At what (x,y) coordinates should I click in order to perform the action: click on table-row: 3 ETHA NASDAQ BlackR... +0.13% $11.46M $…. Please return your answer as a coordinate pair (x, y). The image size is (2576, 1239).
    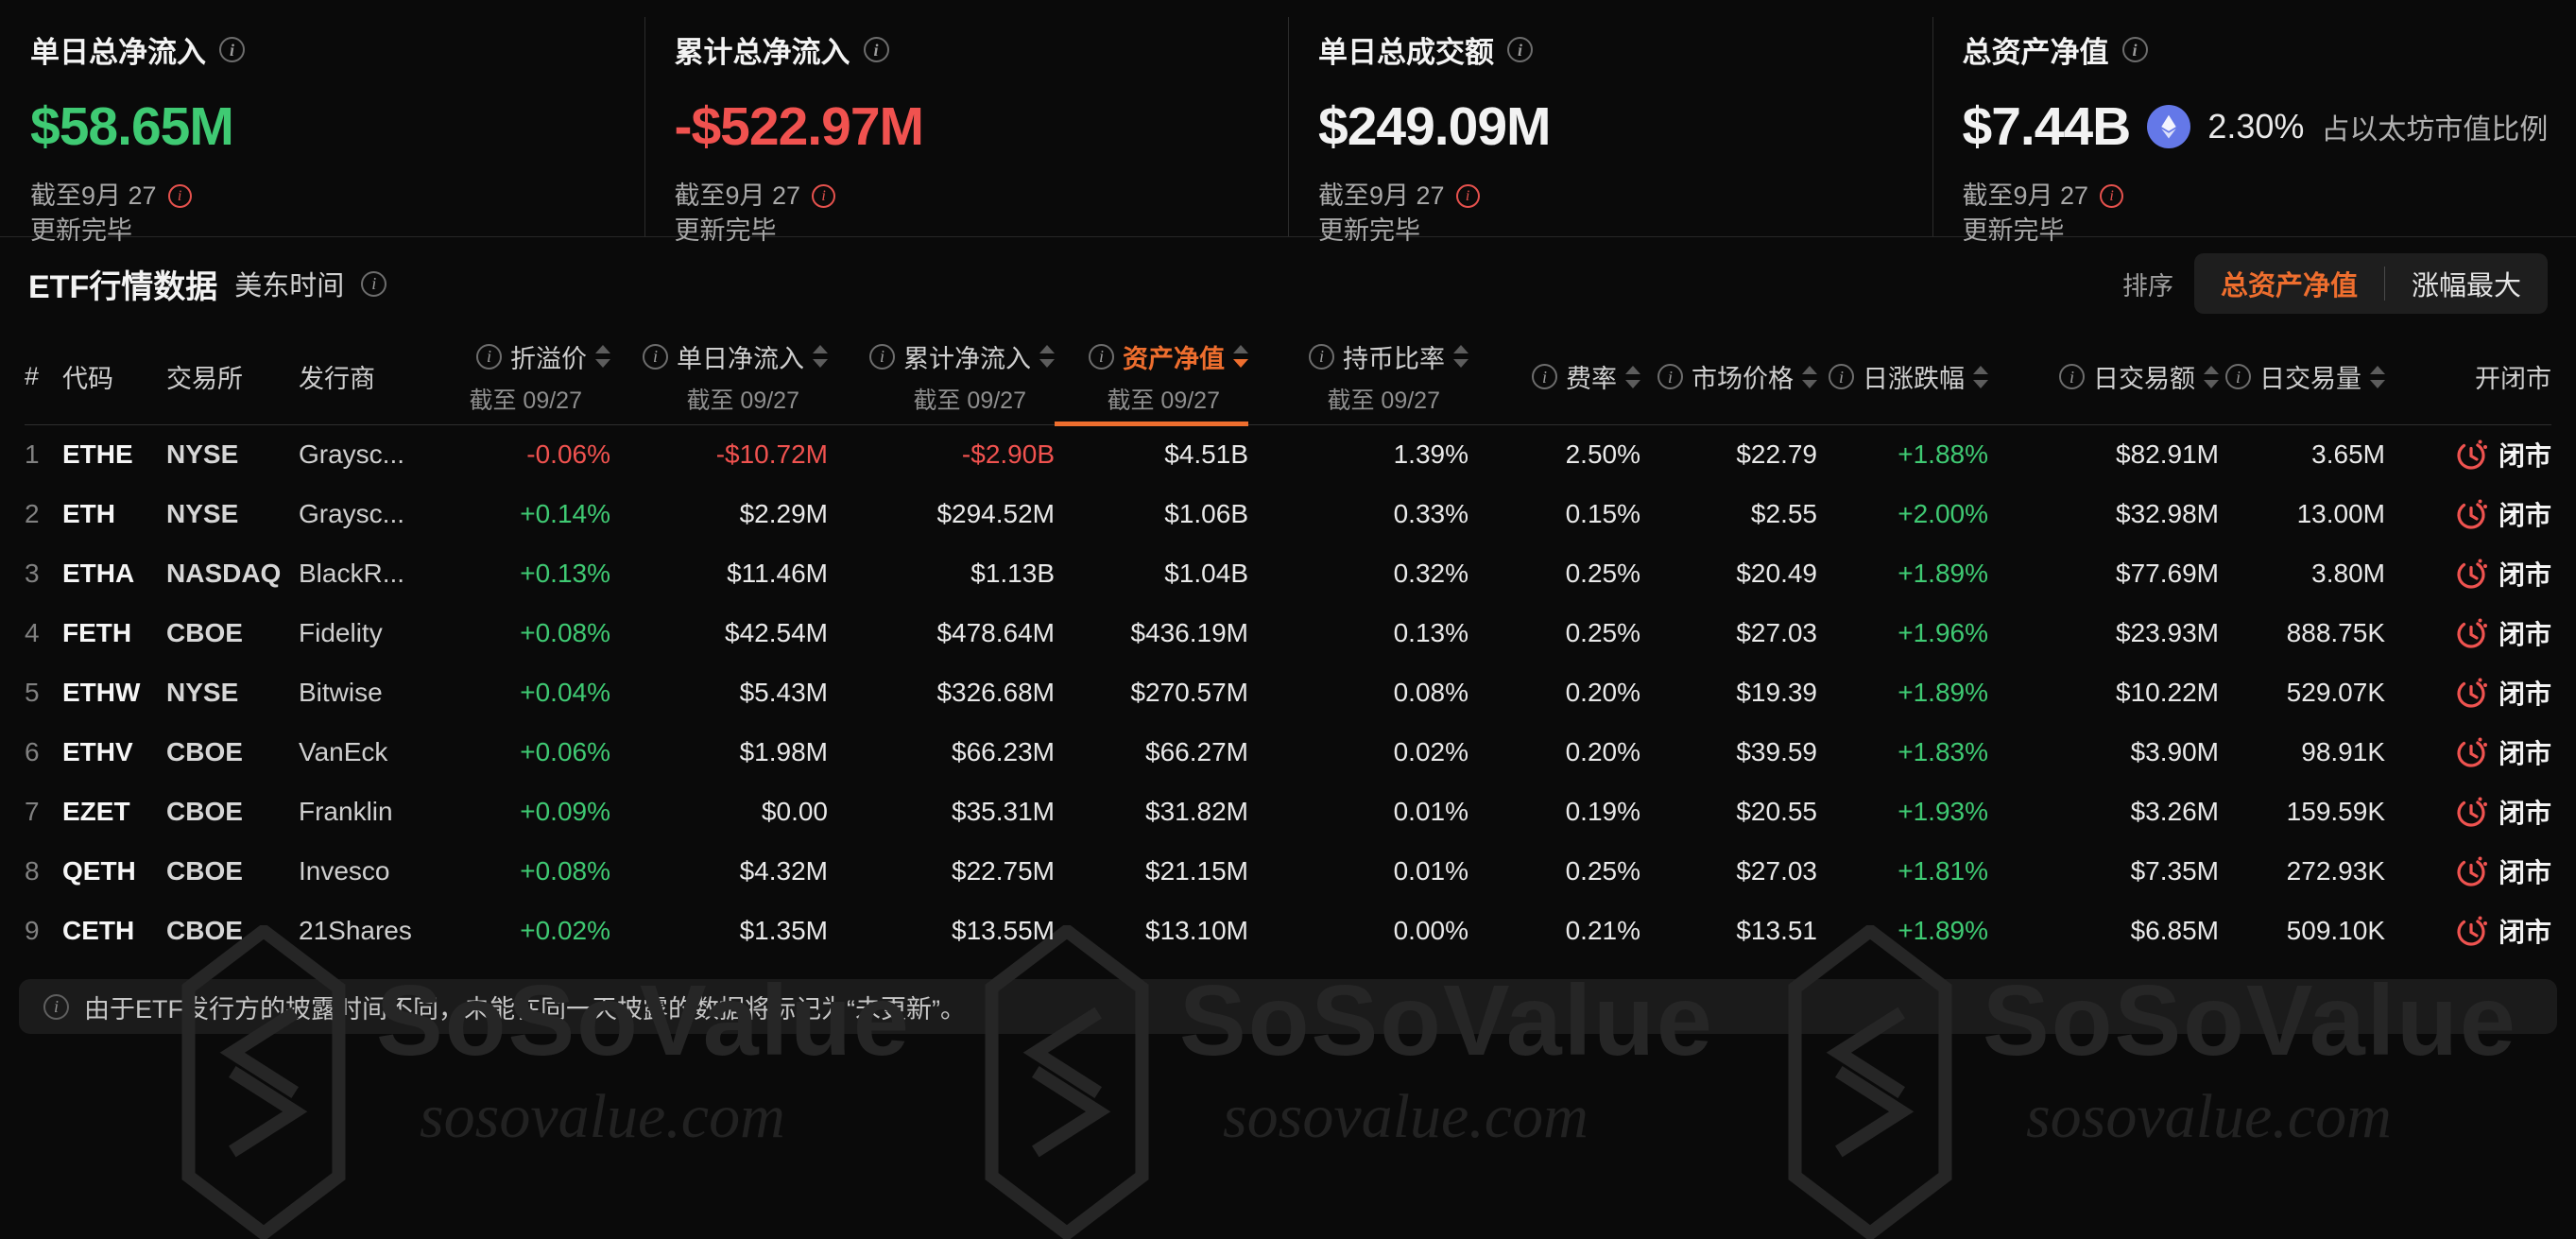
    Looking at the image, I should click on (1288, 573).